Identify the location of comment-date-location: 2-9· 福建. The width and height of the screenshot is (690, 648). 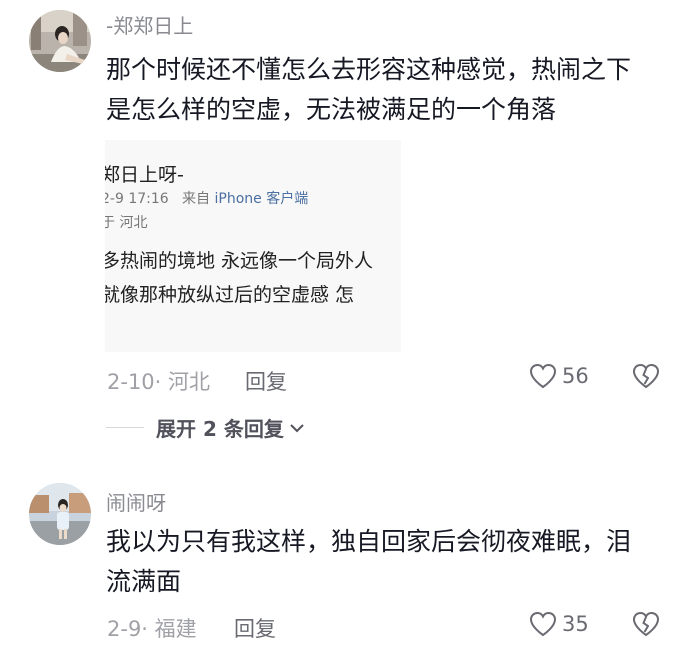
(152, 629).